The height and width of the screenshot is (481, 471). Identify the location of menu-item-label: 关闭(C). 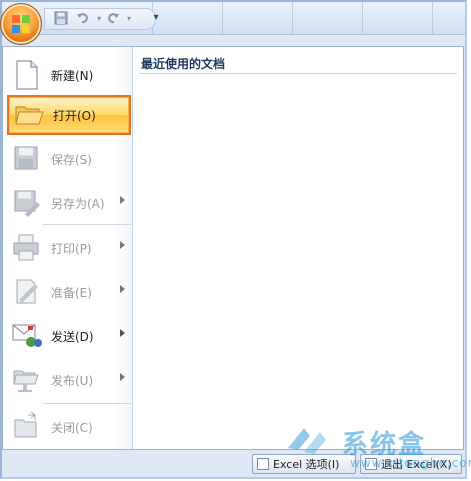
(72, 427).